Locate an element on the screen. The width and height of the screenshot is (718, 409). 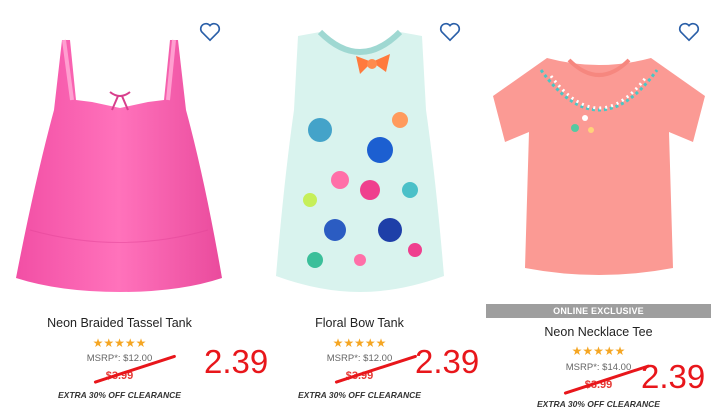
product-name: Floral Bow Tank is located at coordinates (359, 323).